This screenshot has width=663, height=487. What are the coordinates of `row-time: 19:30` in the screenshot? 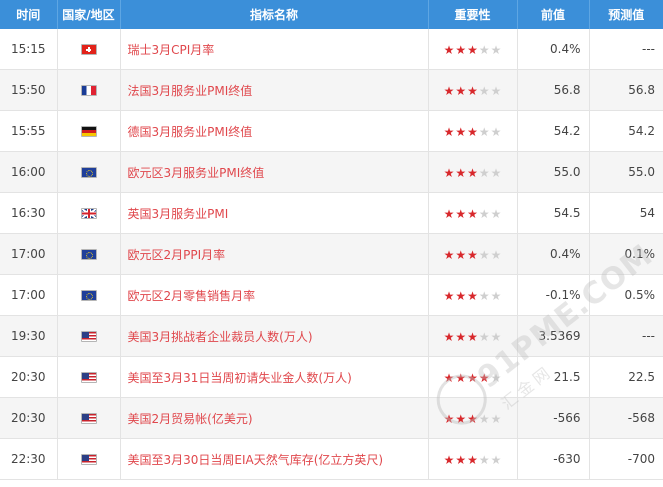 It's located at (29, 336).